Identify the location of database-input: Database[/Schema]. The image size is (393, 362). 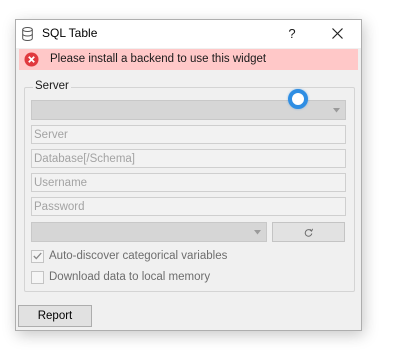
(188, 158).